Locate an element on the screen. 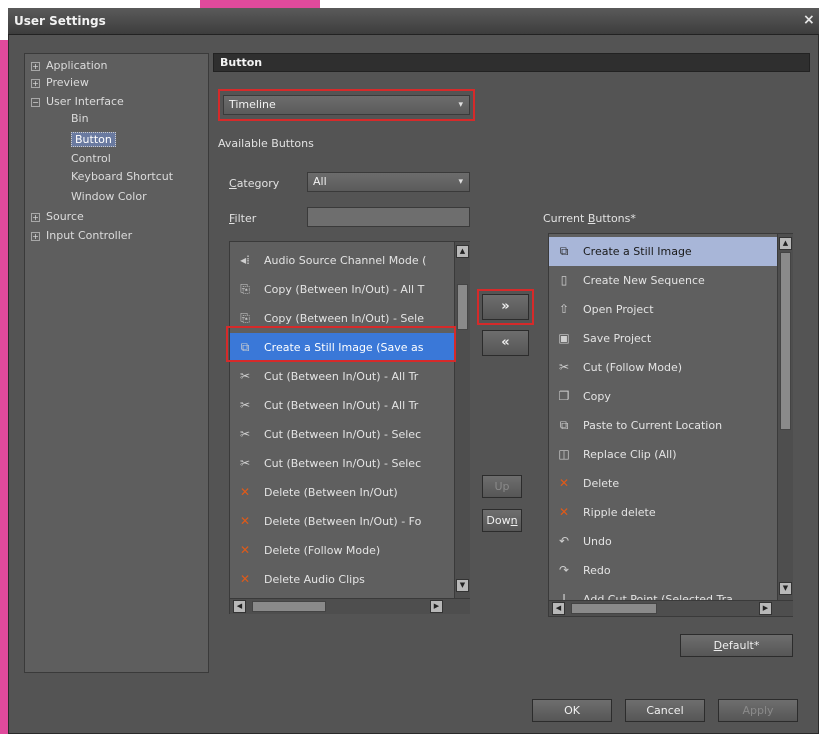 This screenshot has width=819, height=734. delete-audio-icon: ✕ is located at coordinates (245, 579).